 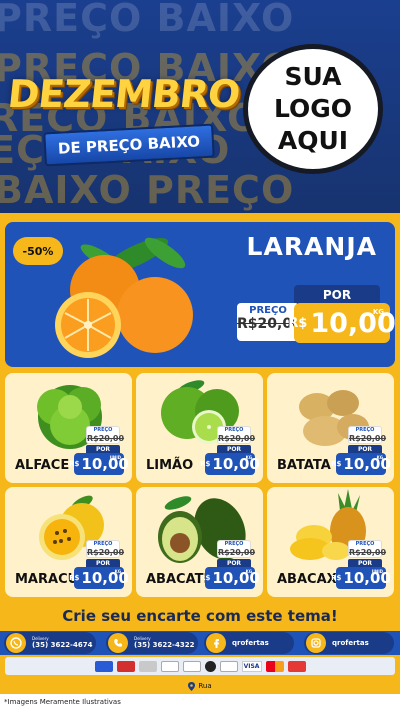 I want to click on featured-product-name: LARANJA, so click(x=311, y=246).